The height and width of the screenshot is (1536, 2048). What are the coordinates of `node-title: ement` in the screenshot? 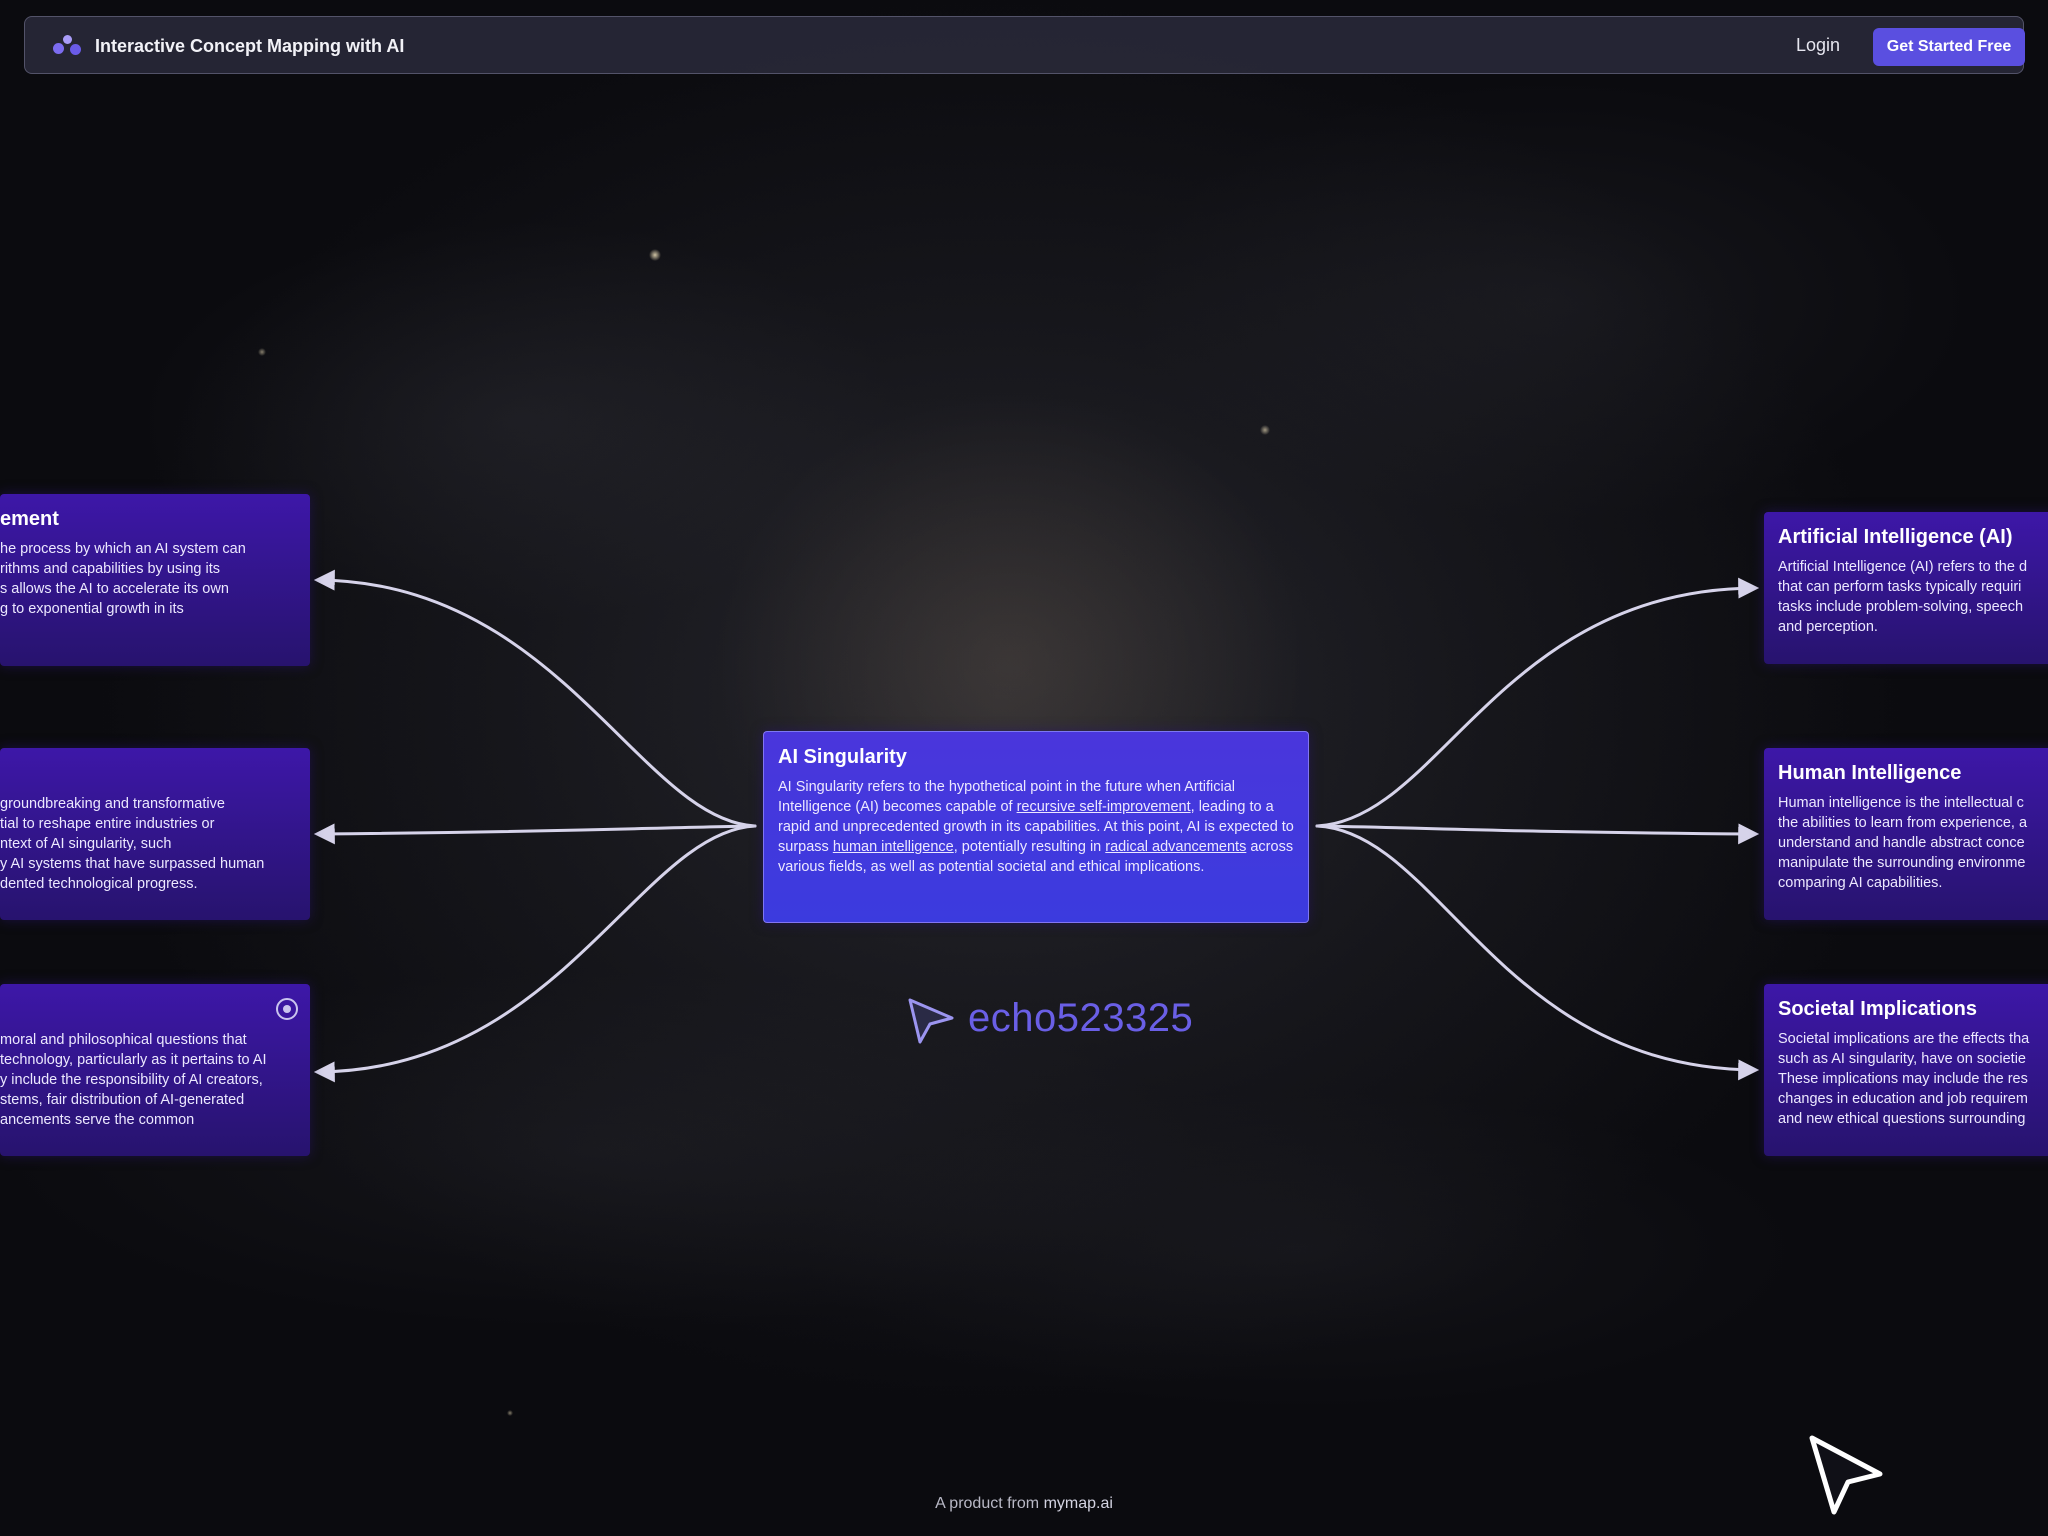 It's located at (29, 519).